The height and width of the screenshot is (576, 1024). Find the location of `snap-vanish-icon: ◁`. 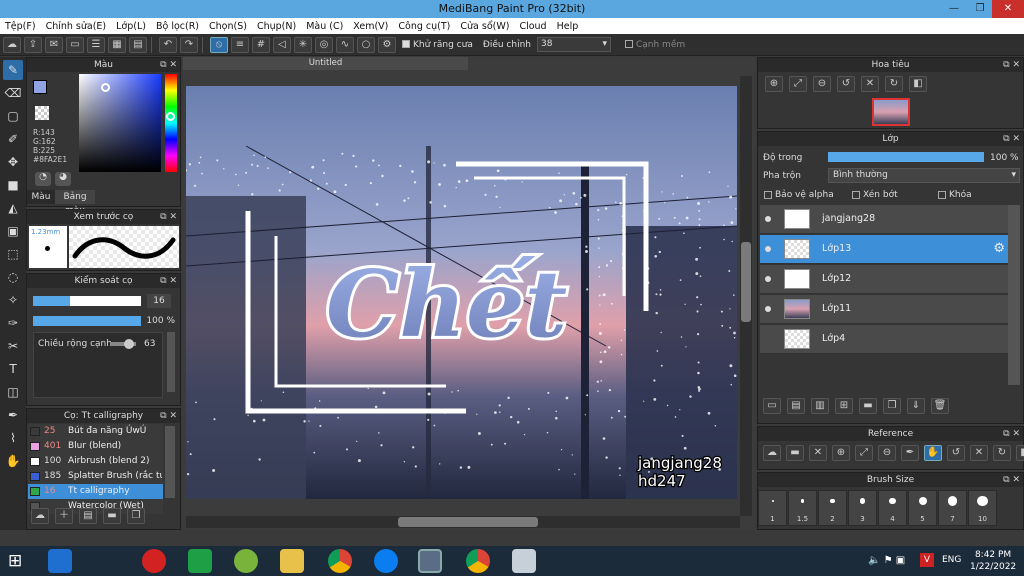

snap-vanish-icon: ◁ is located at coordinates (282, 44).